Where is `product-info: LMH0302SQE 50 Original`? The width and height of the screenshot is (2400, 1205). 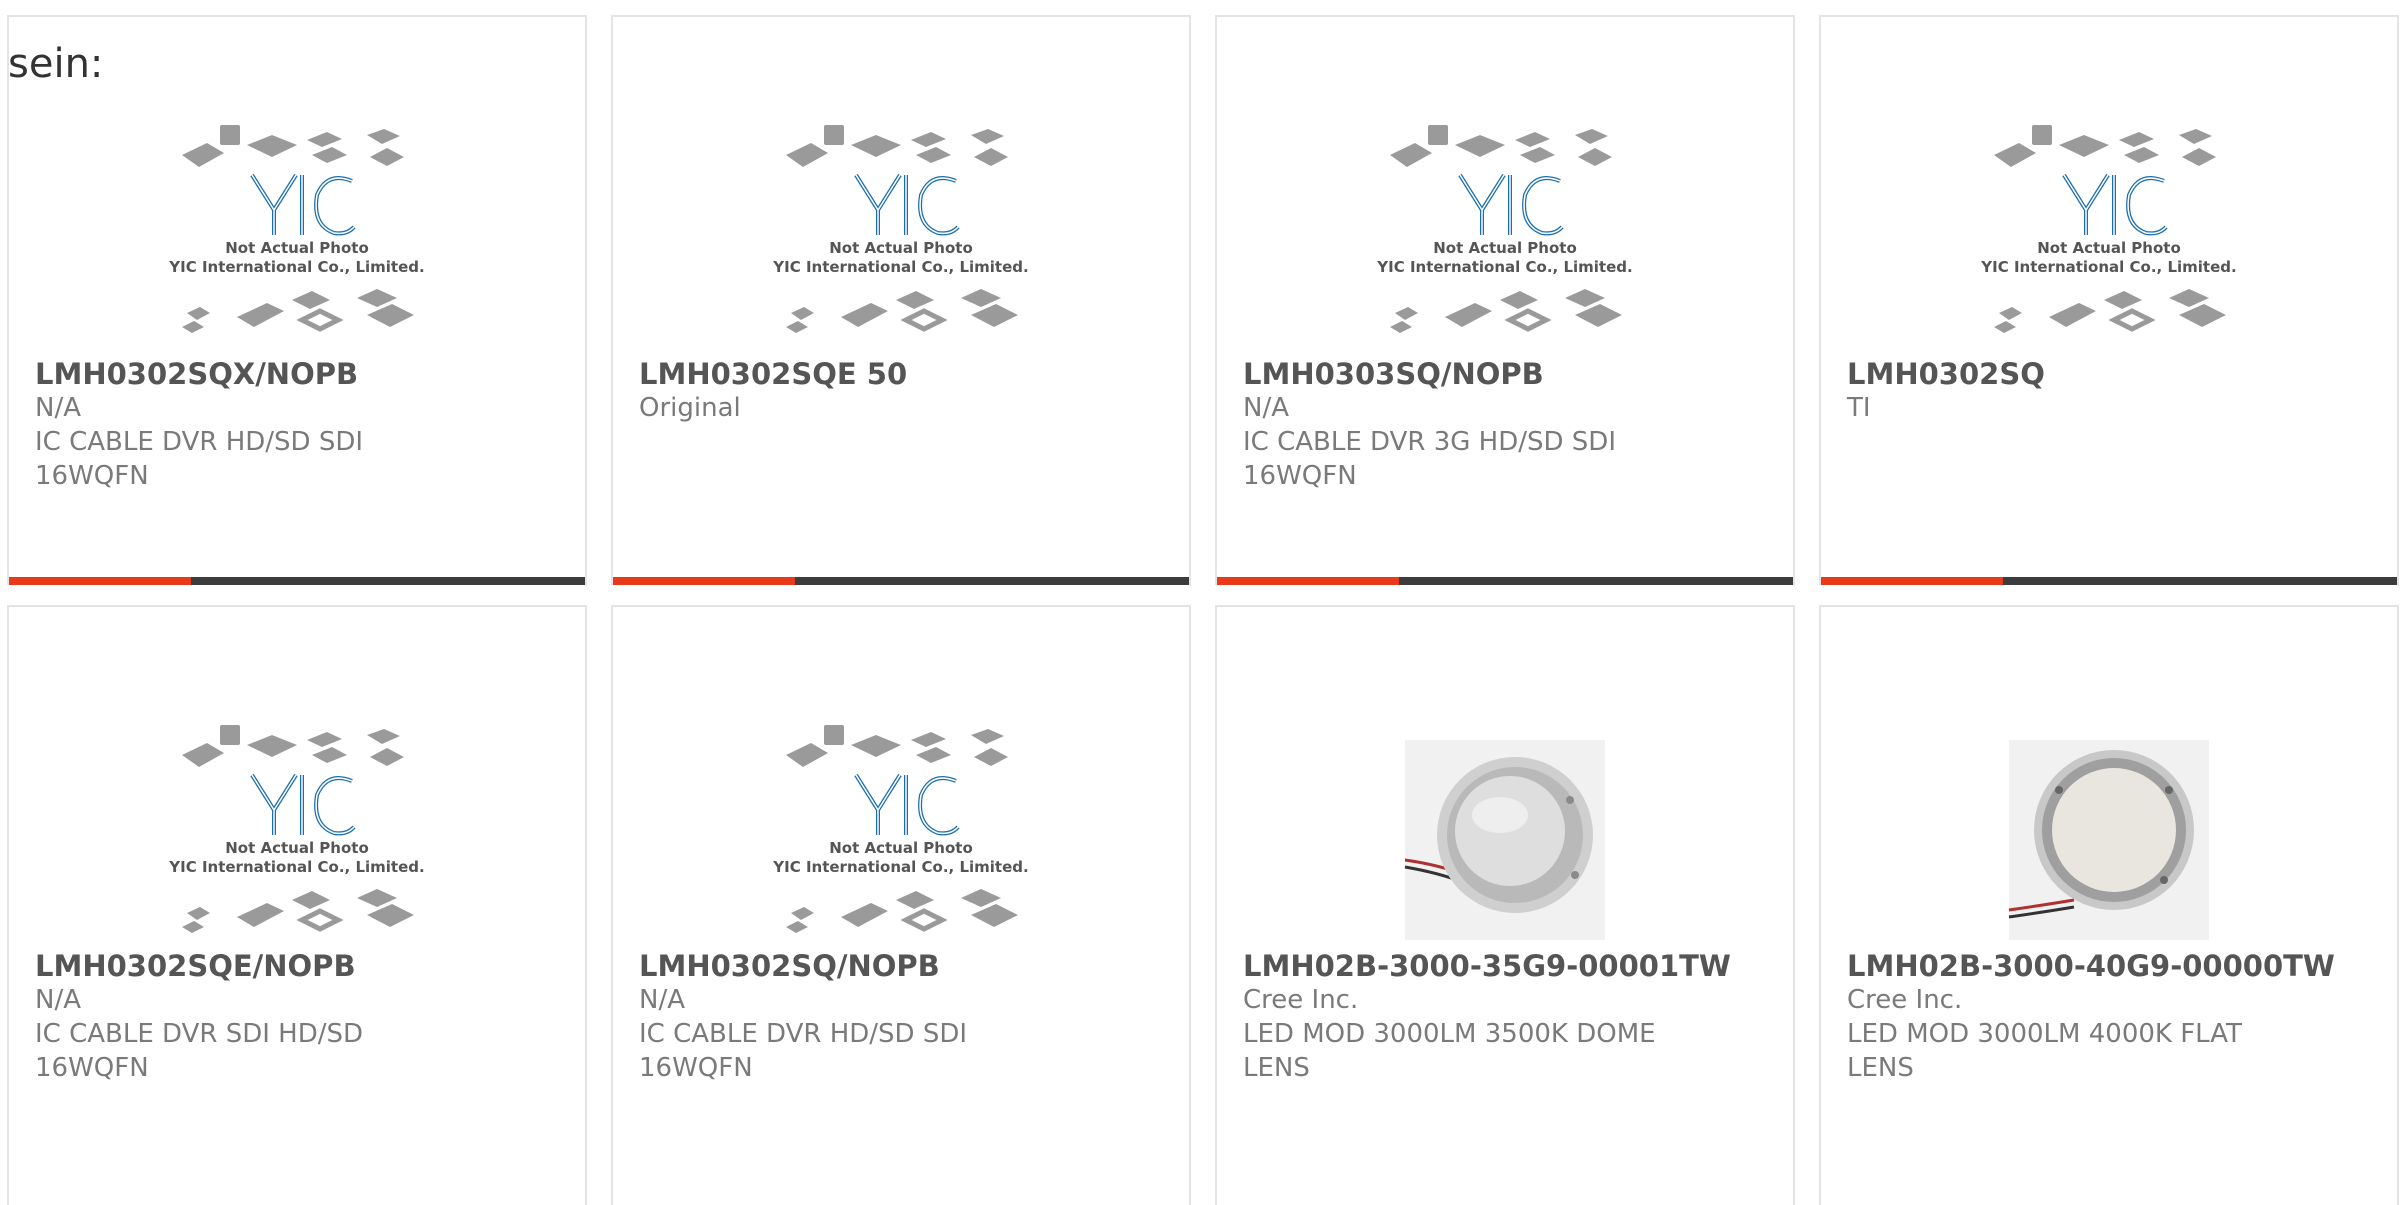 product-info: LMH0302SQE 50 Original is located at coordinates (901, 391).